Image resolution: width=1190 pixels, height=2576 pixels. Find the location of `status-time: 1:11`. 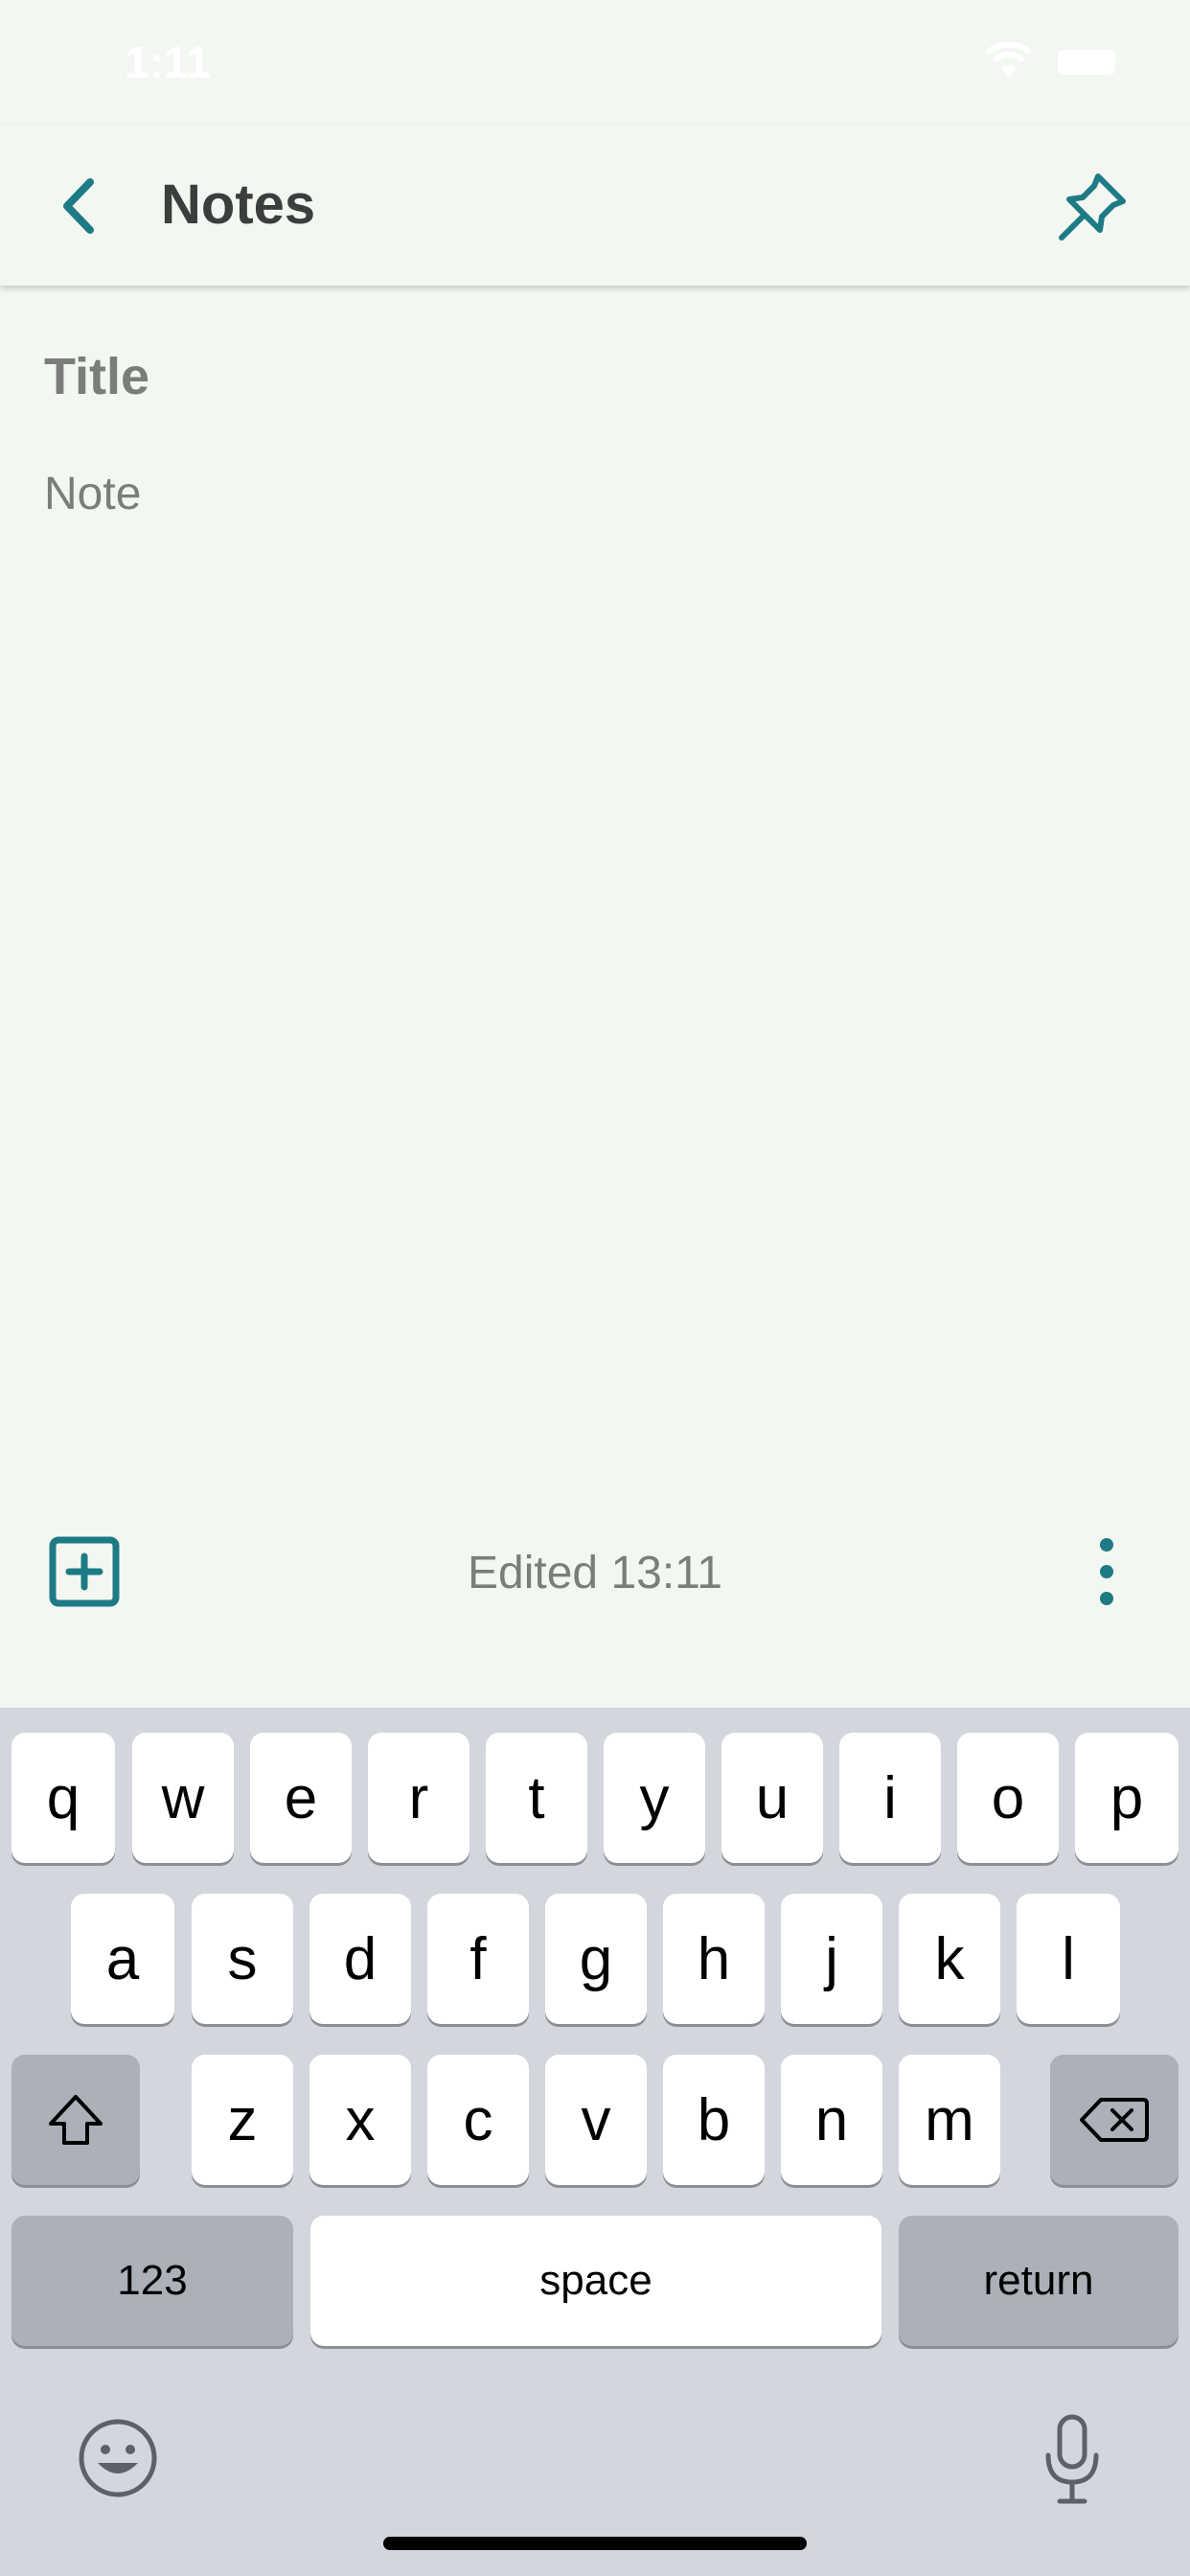

status-time: 1:11 is located at coordinates (168, 62).